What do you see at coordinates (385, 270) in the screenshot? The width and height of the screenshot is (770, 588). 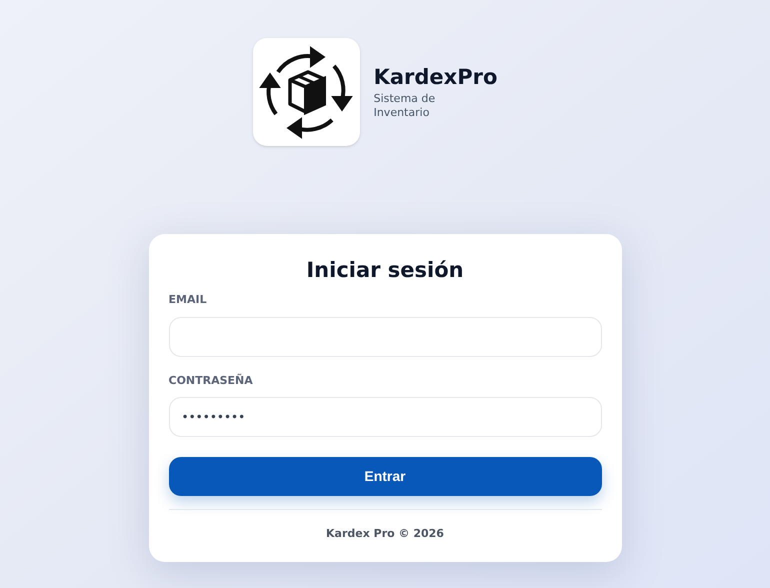 I see `login-title: Iniciar sesión` at bounding box center [385, 270].